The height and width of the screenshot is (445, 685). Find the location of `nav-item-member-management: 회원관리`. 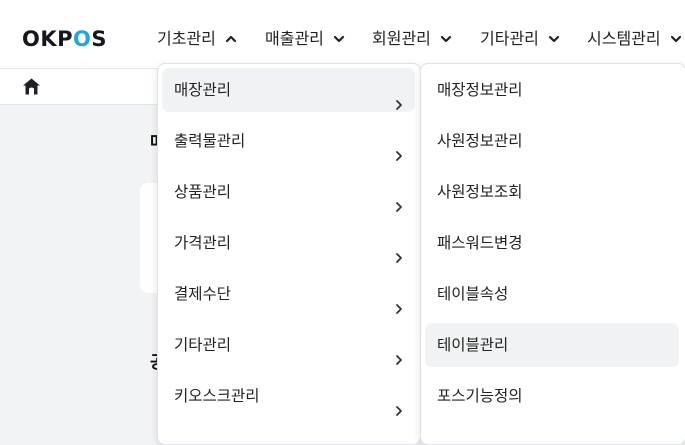

nav-item-member-management: 회원관리 is located at coordinates (412, 39).